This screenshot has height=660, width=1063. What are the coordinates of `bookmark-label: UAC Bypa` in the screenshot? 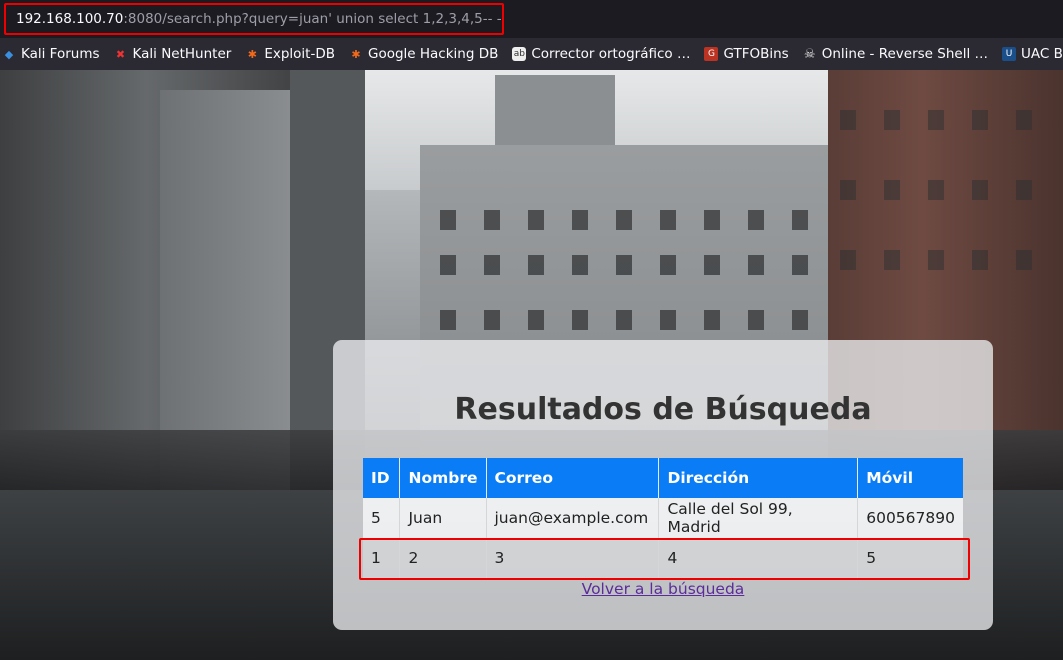 It's located at (1042, 54).